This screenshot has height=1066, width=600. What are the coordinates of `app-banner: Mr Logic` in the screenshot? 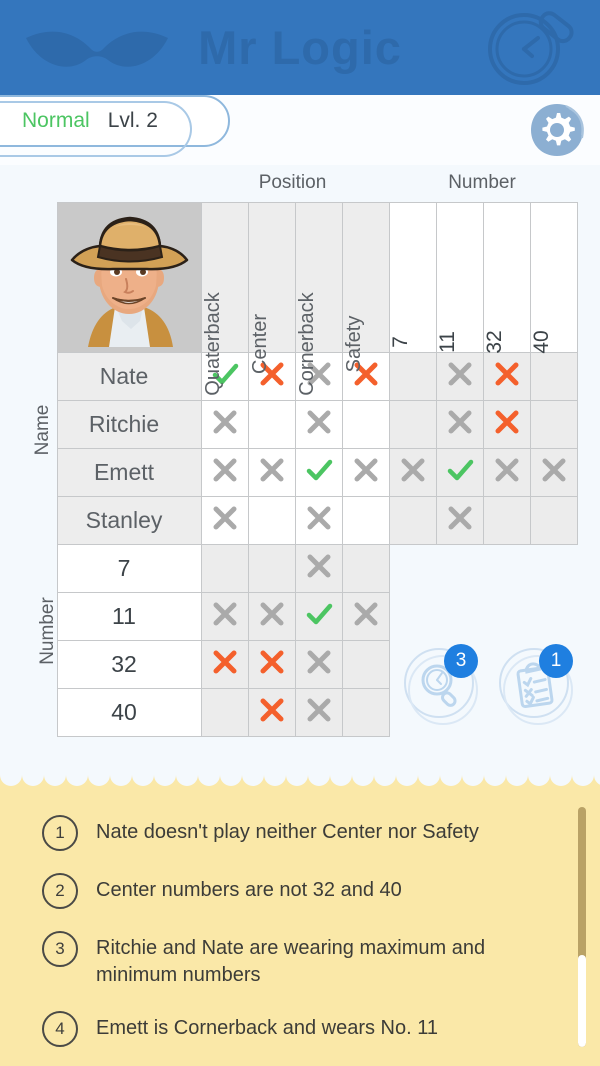 It's located at (300, 47).